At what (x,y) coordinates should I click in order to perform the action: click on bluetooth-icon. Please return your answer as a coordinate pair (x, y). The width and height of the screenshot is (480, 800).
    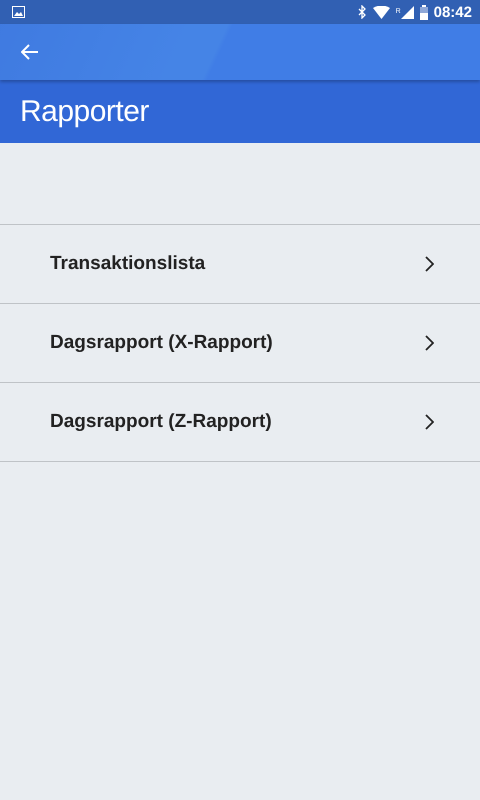
    Looking at the image, I should click on (362, 12).